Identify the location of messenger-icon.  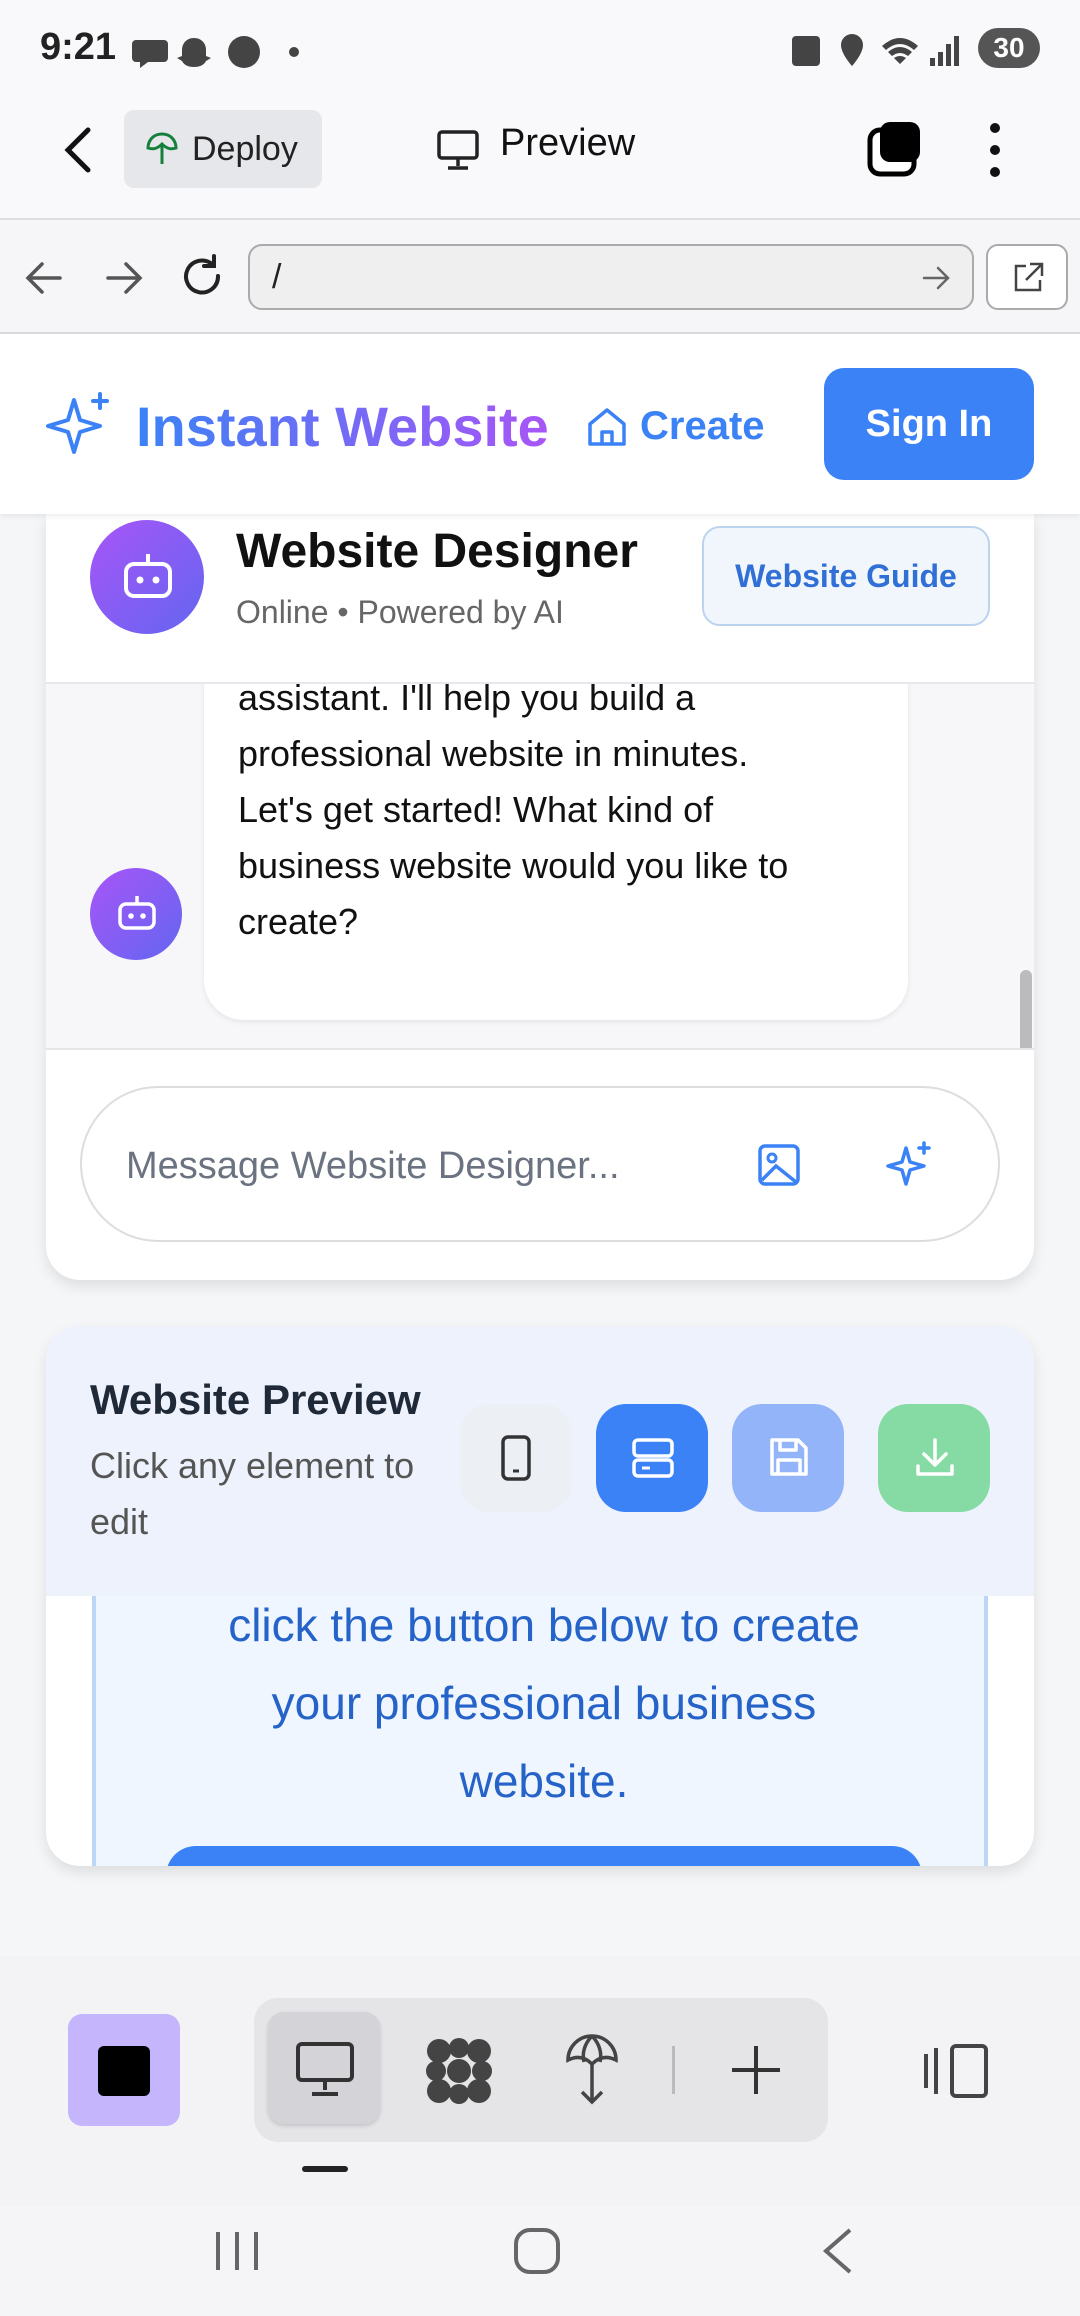
(150, 54).